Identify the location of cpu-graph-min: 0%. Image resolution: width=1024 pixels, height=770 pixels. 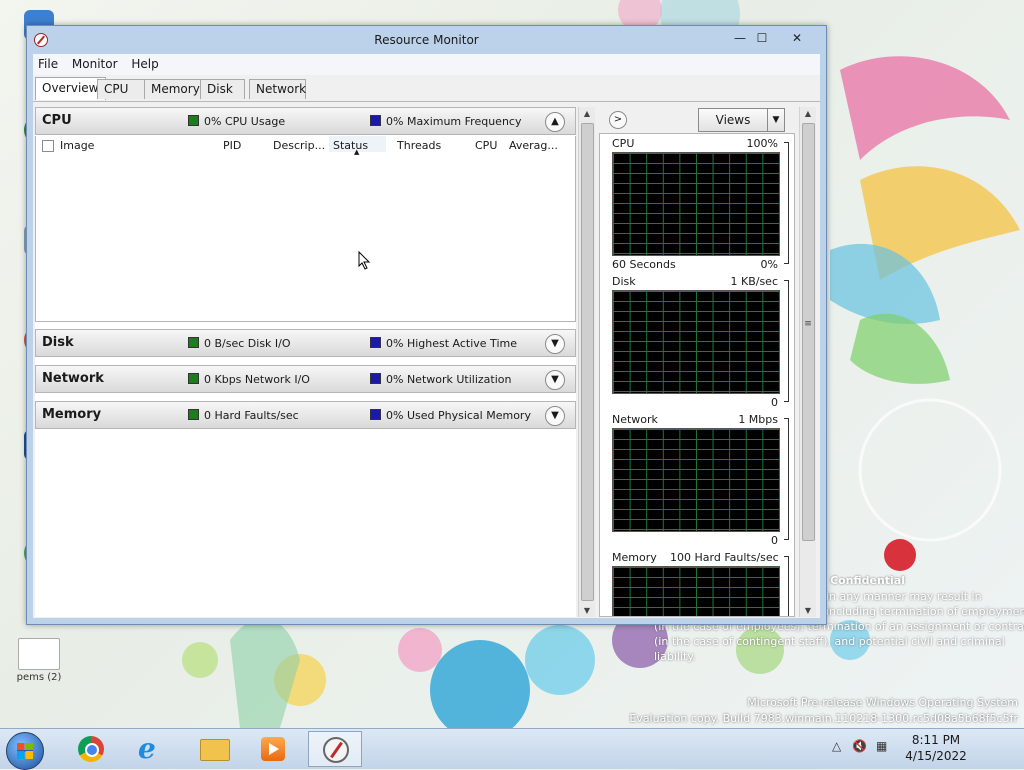
(769, 264).